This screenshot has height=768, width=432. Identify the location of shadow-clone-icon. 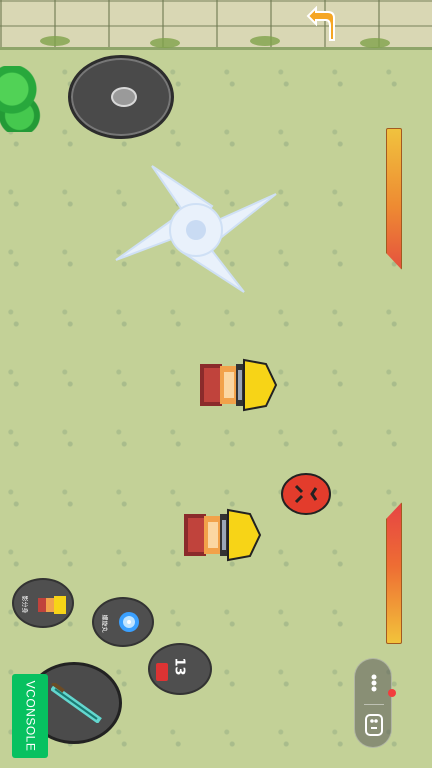
(52, 605).